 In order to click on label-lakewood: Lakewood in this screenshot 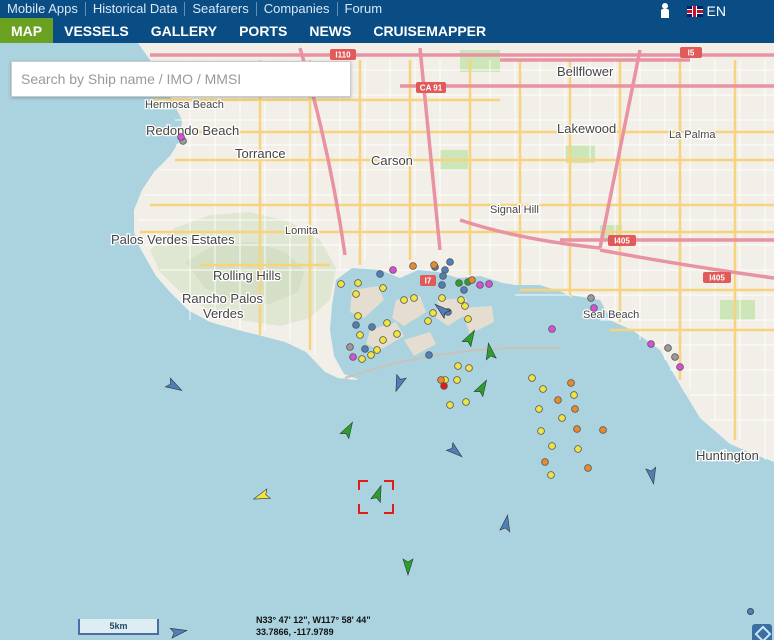, I will do `click(586, 128)`.